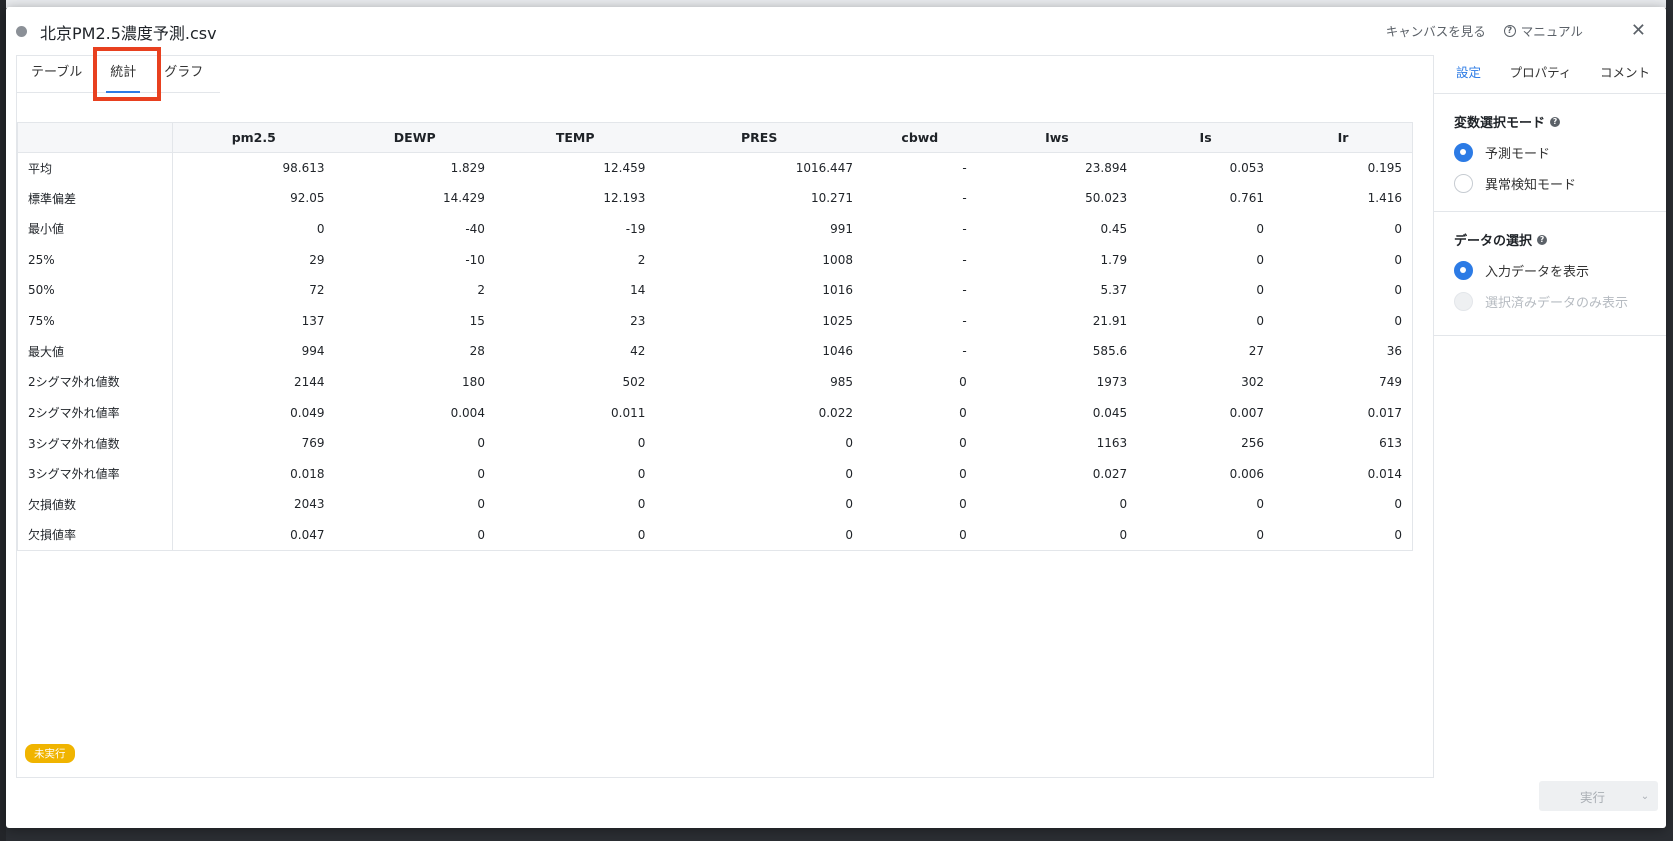 Image resolution: width=1673 pixels, height=841 pixels. Describe the element at coordinates (1537, 272) in the screenshot. I see `radio-show-input-data-label: 入力データを表示` at that location.